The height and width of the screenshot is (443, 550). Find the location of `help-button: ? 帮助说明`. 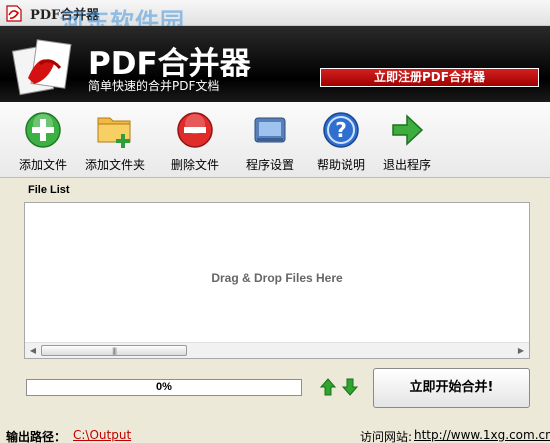

help-button: ? 帮助说明 is located at coordinates (341, 141).